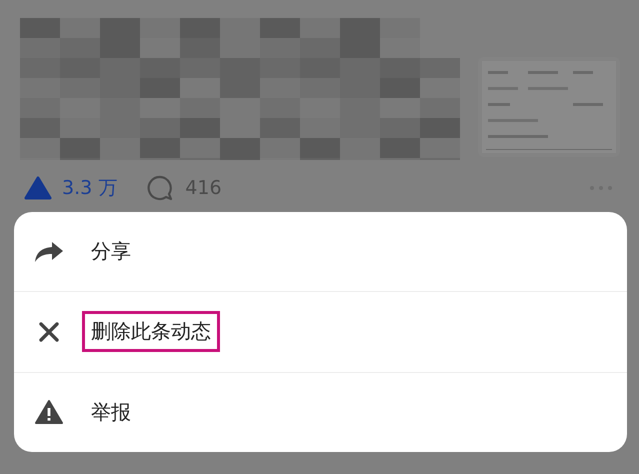 The height and width of the screenshot is (474, 639). Describe the element at coordinates (90, 188) in the screenshot. I see `upvote-count: 3.3 万` at that location.